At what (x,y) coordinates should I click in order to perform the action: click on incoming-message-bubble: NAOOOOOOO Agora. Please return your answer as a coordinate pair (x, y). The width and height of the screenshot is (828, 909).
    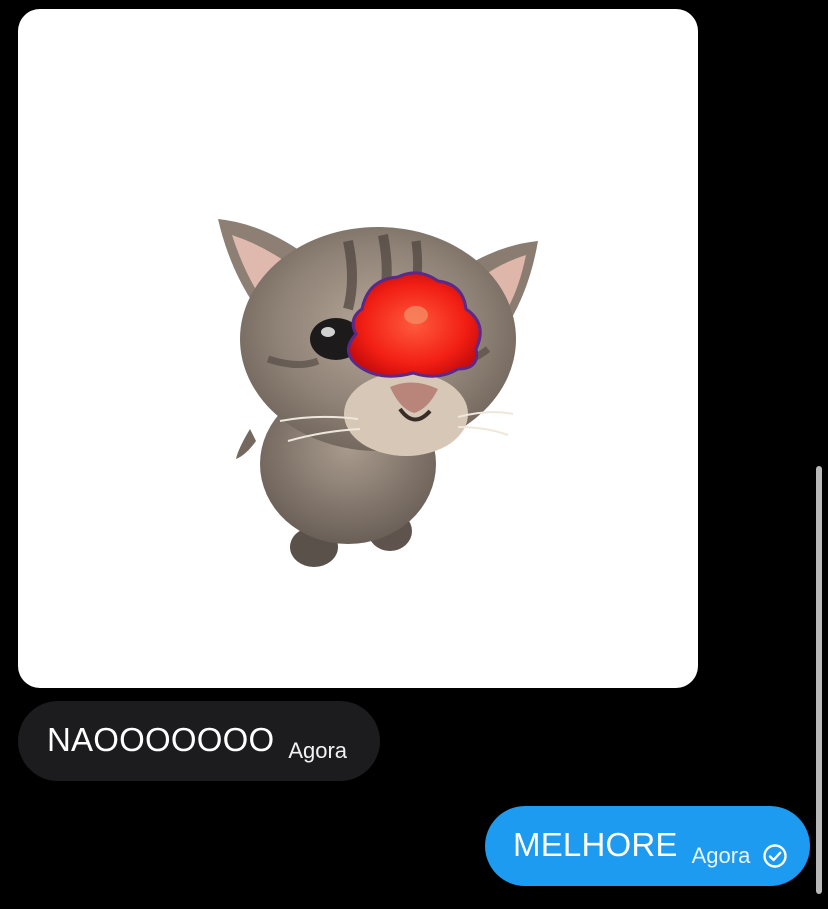
    Looking at the image, I should click on (199, 741).